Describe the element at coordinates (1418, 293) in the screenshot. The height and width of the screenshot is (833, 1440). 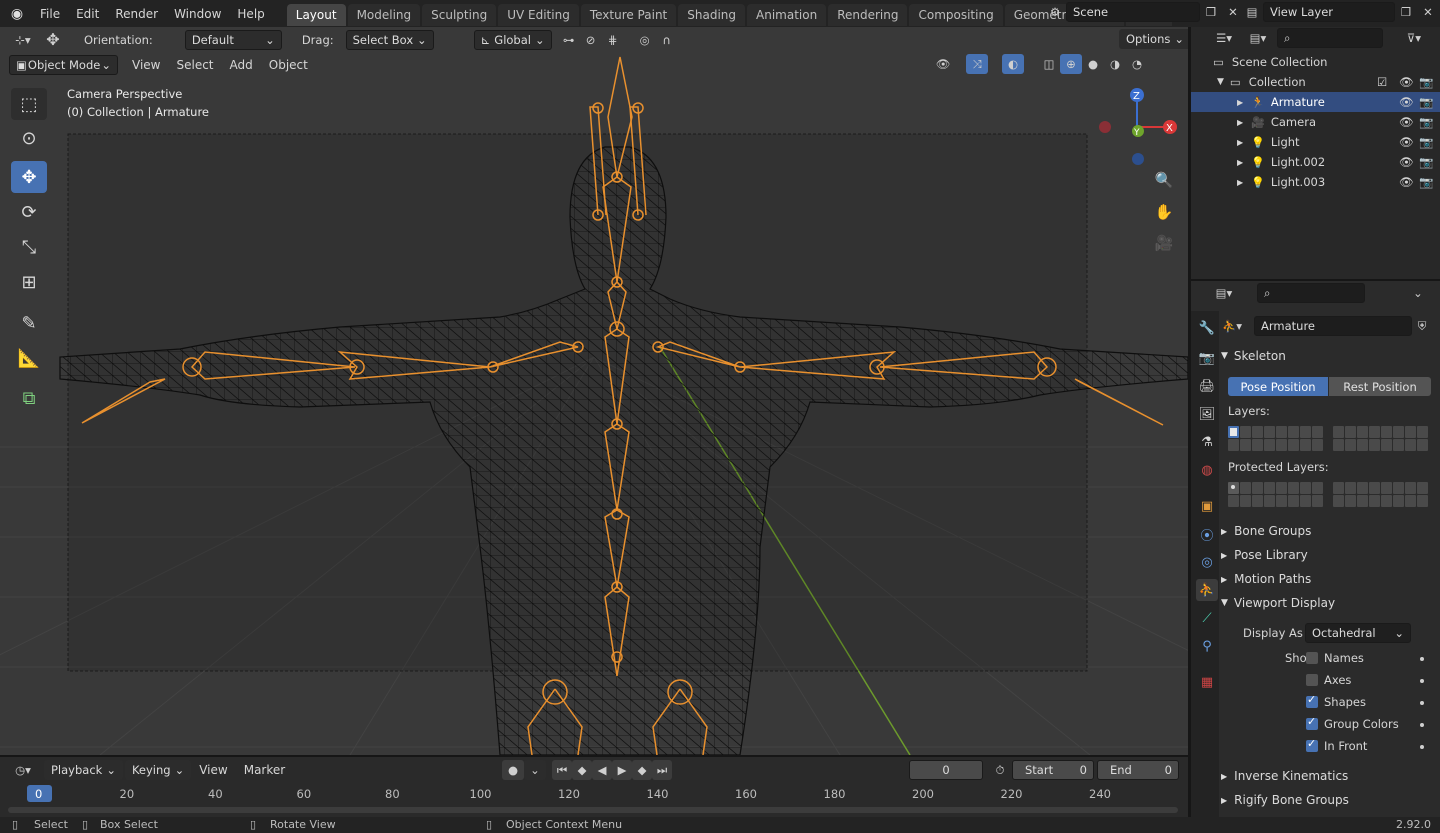
I see `properties-options-icon: ⌄` at that location.